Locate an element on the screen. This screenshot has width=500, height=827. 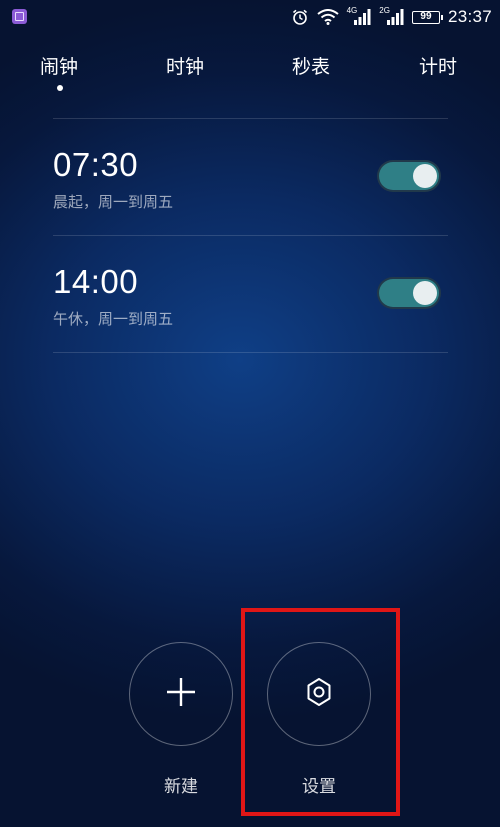
highlight-annotation-box is located at coordinates (320, 712).